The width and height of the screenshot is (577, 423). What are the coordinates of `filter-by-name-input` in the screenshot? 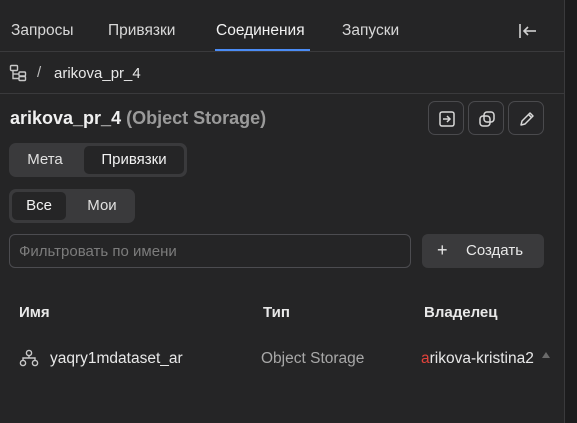 It's located at (210, 251).